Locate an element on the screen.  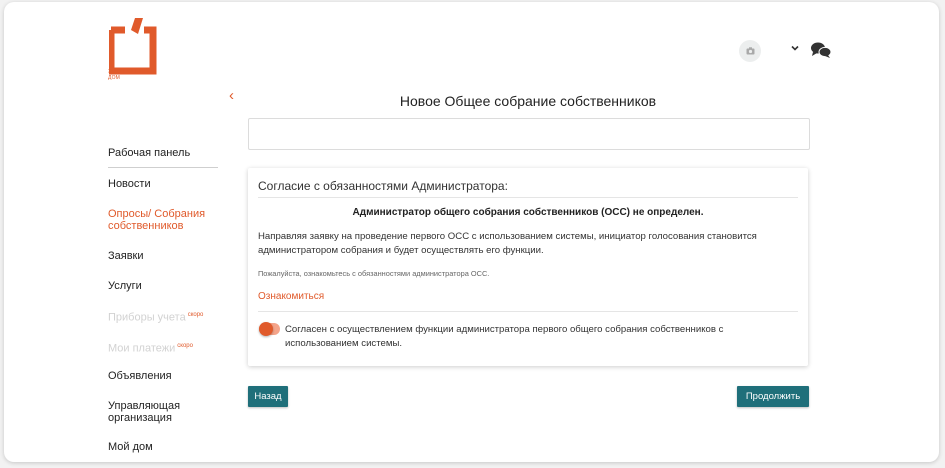
read-duties-link: Ознакомиться is located at coordinates (291, 296).